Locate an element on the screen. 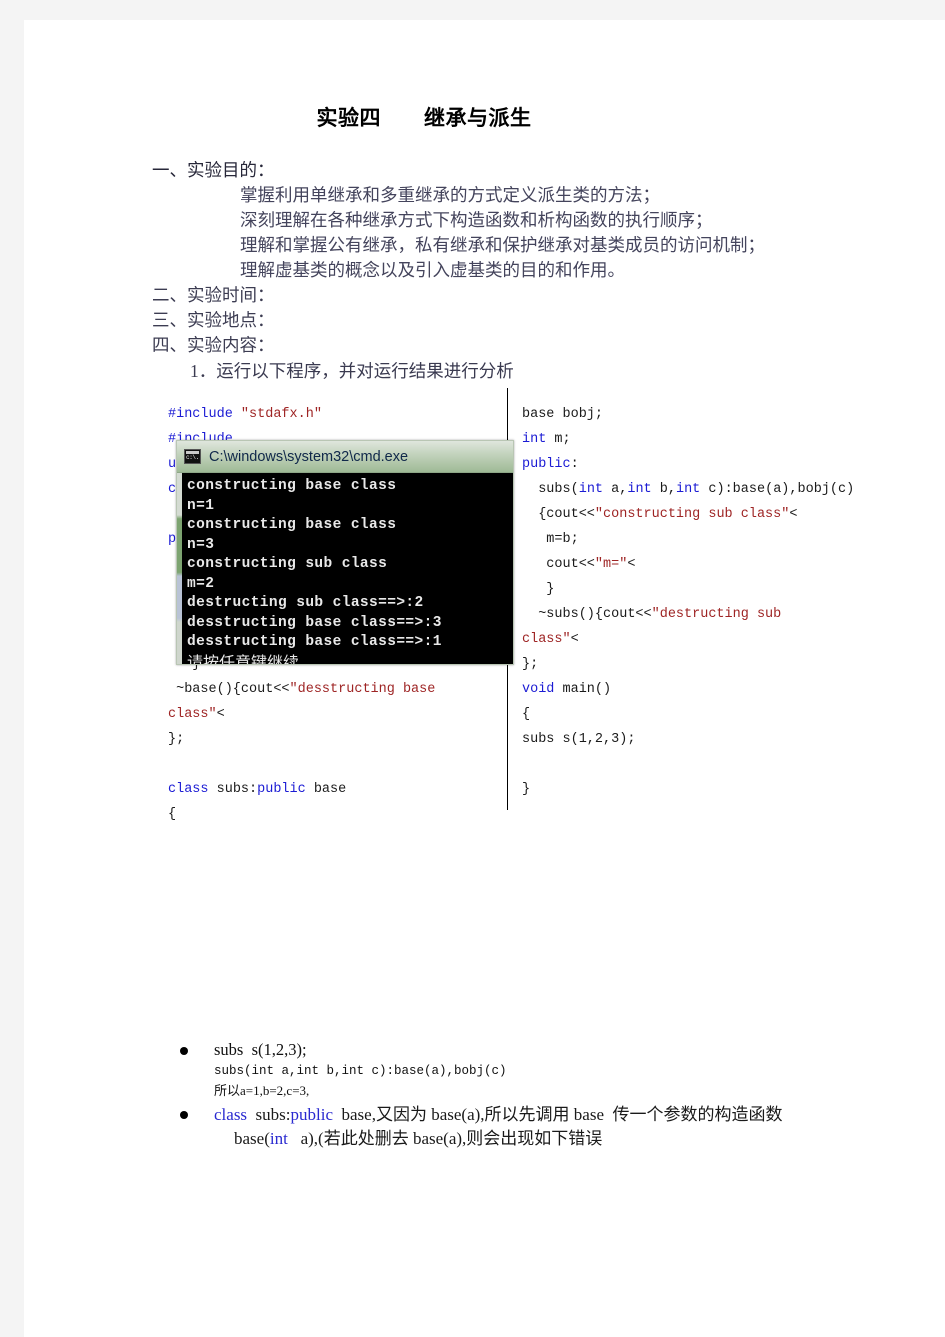 The image size is (945, 1337). code-token: subs: is located at coordinates (233, 789).